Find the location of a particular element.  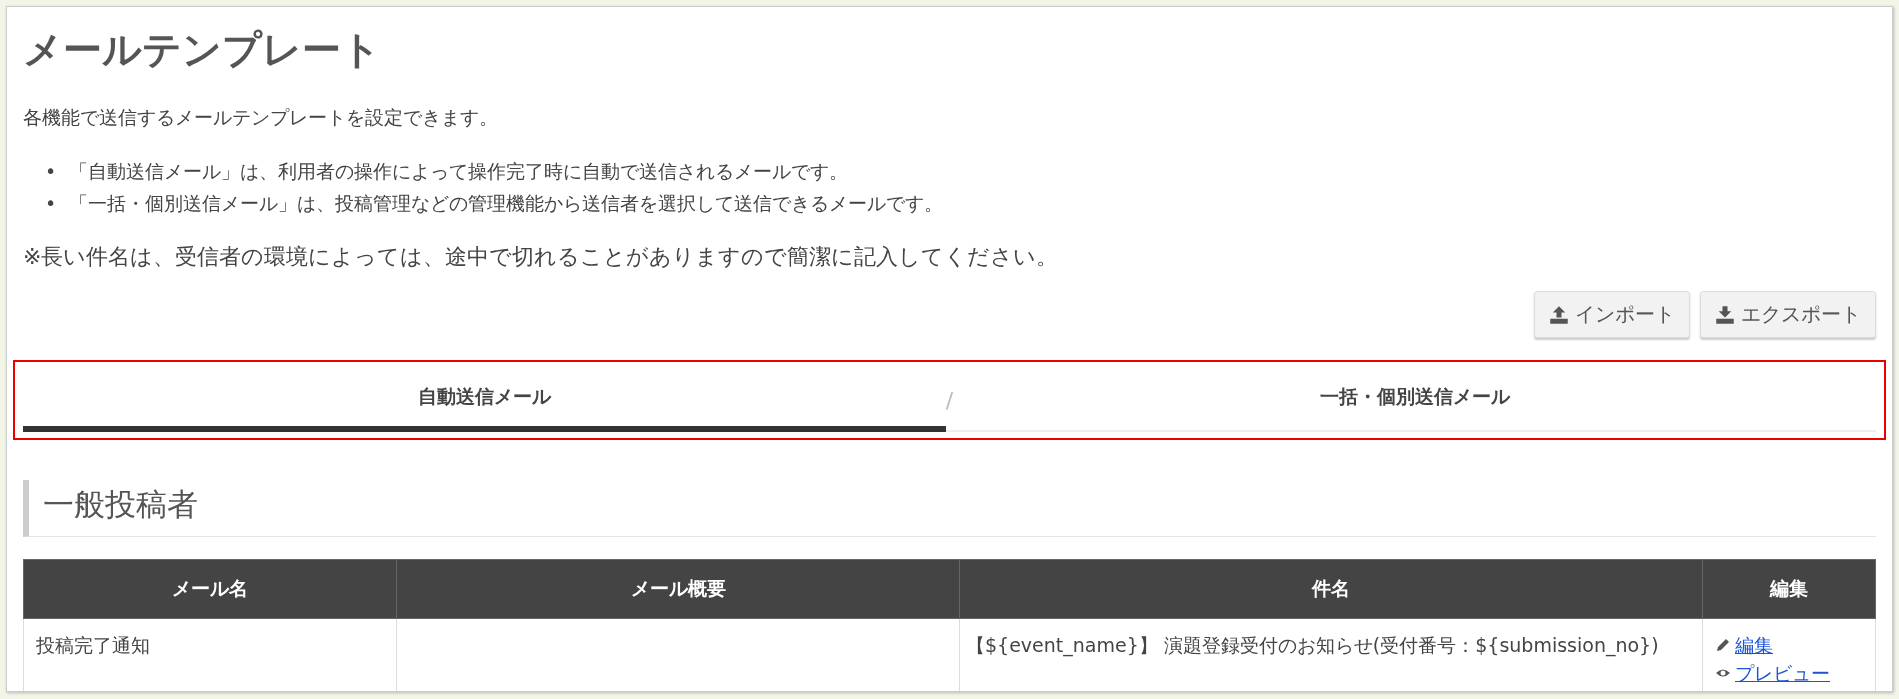

page-title: メールテンプレート is located at coordinates (202, 50).